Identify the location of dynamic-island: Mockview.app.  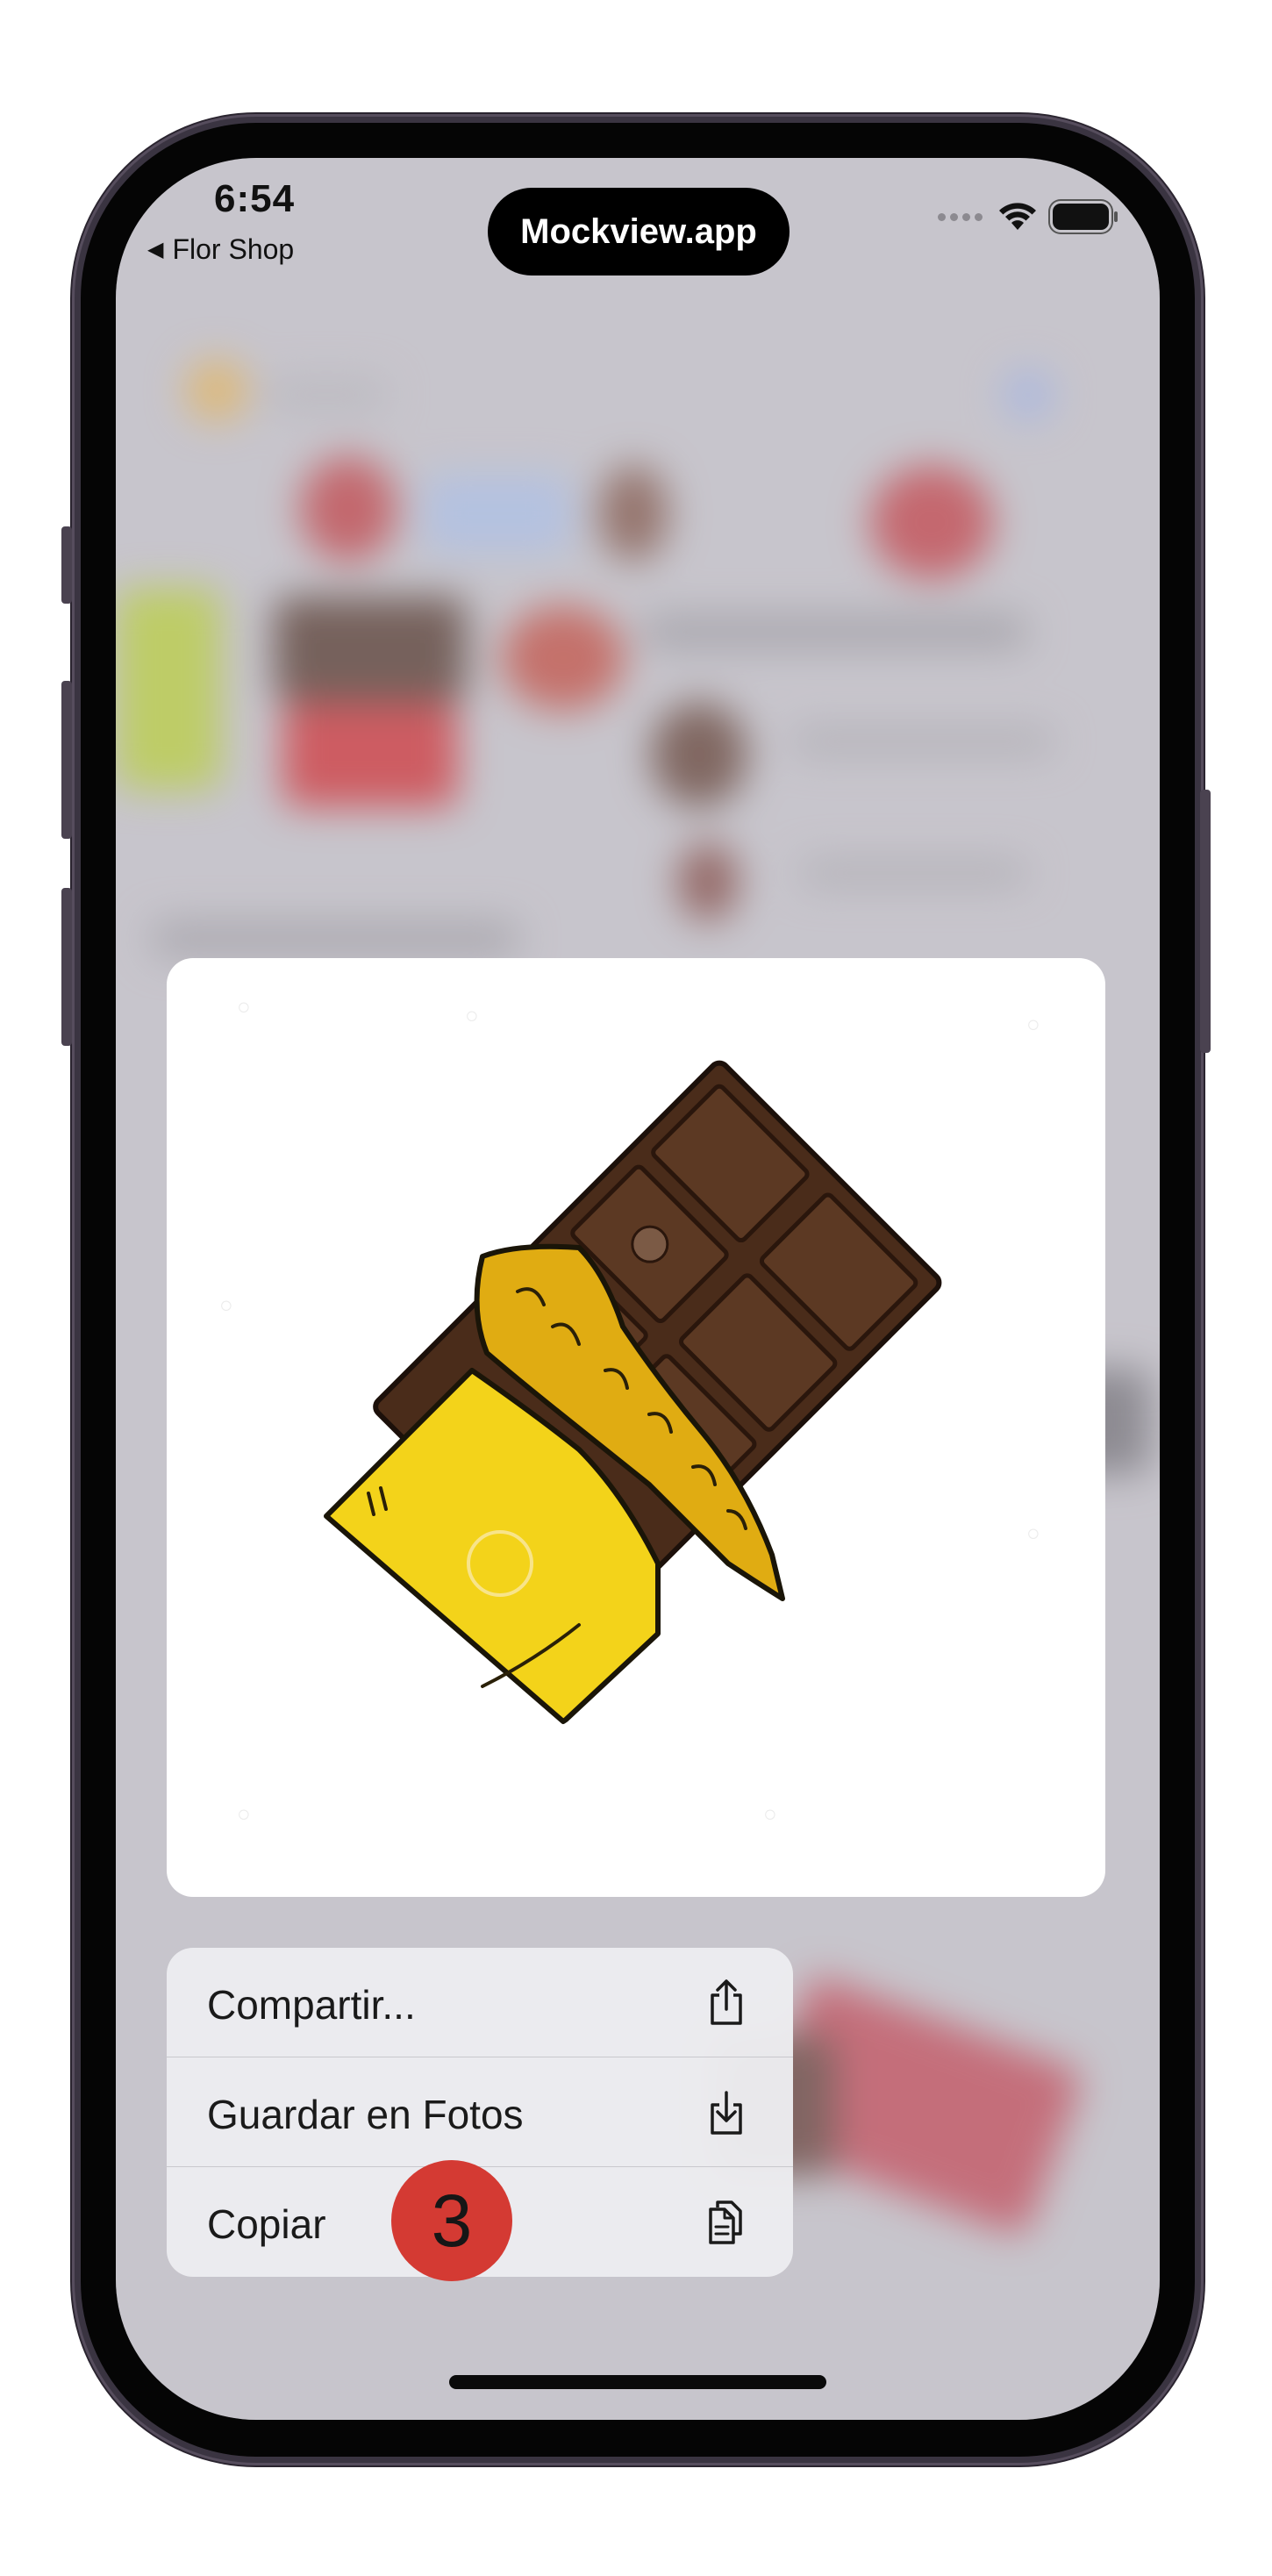
(639, 231).